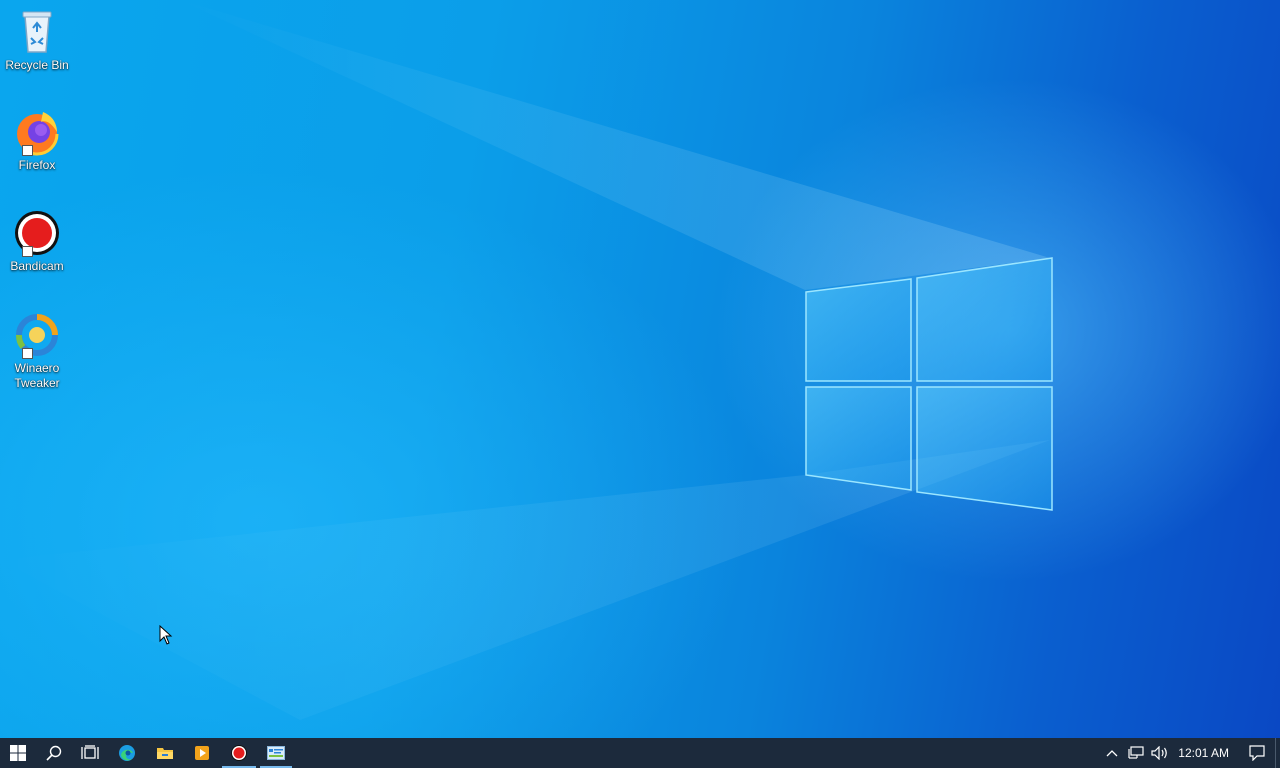 This screenshot has width=1280, height=768. Describe the element at coordinates (37, 32) in the screenshot. I see `recycle-bin-icon` at that location.